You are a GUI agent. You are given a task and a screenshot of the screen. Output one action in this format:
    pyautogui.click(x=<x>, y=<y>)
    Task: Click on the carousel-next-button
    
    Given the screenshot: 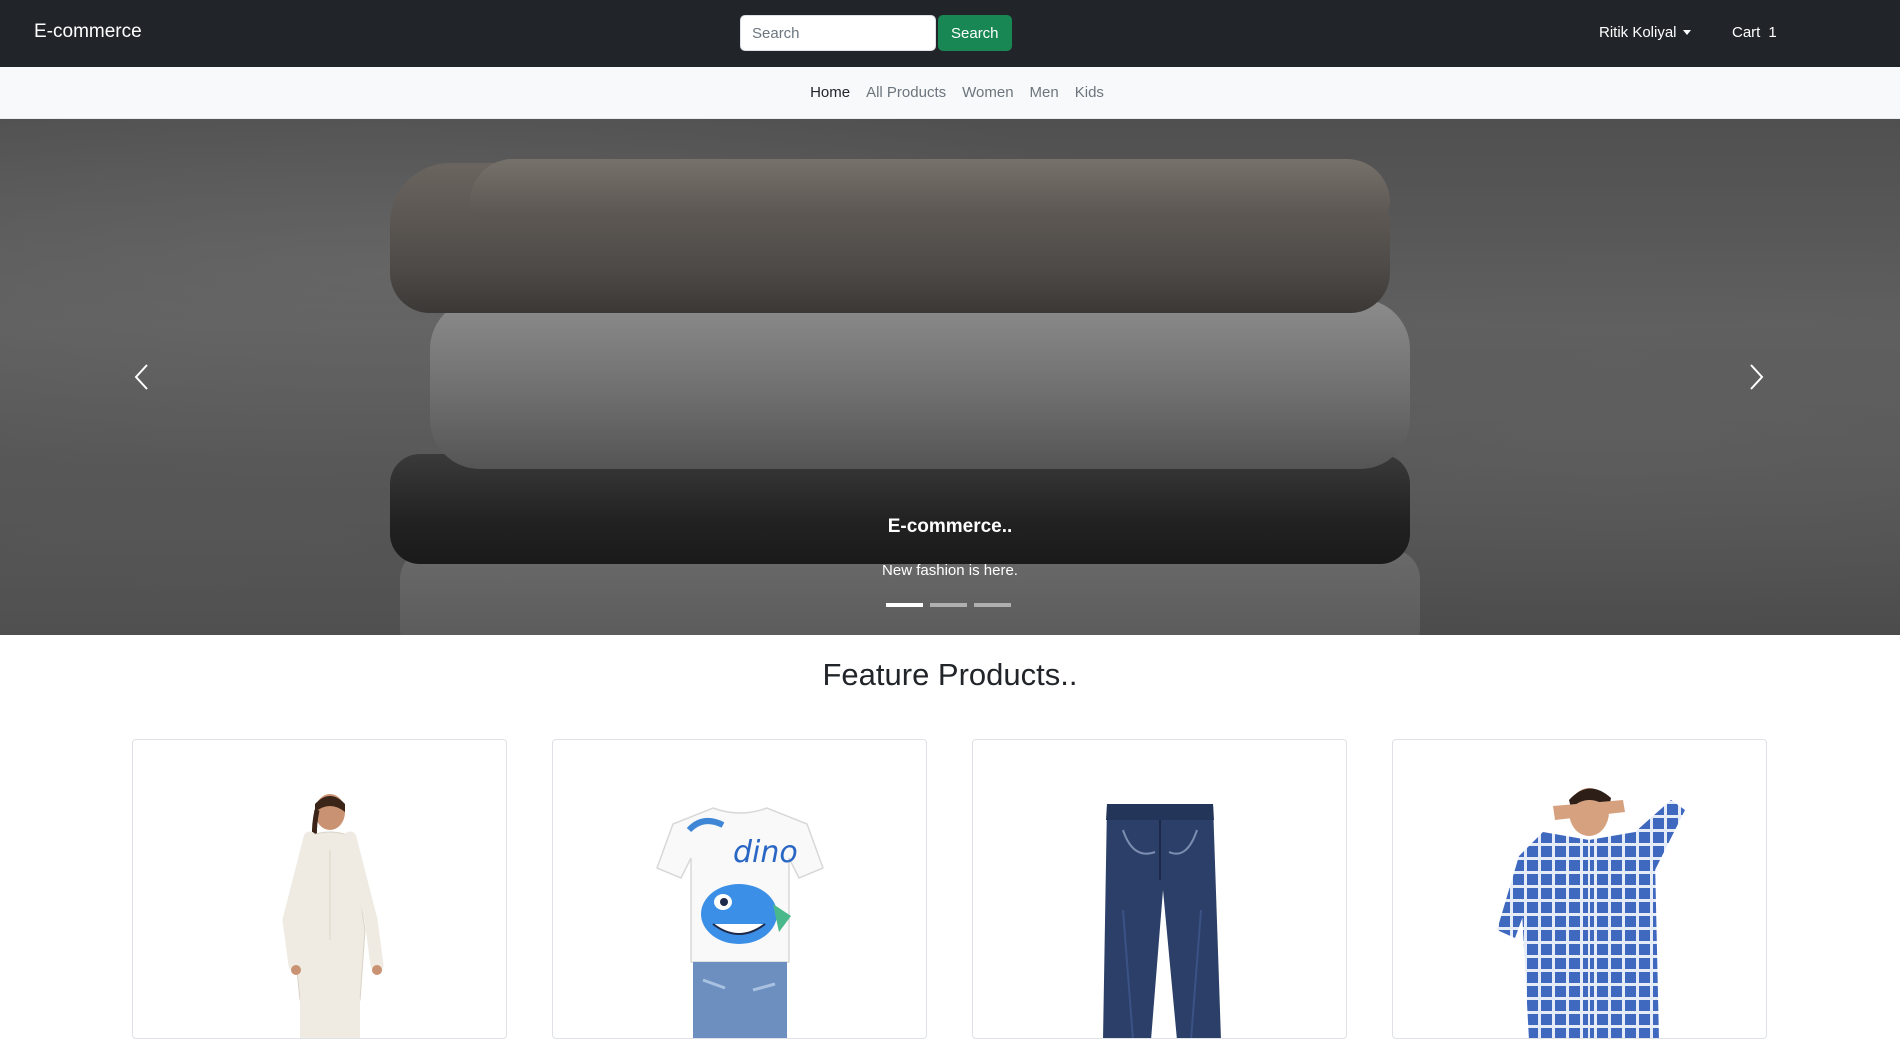 What is the action you would take?
    pyautogui.click(x=1756, y=377)
    